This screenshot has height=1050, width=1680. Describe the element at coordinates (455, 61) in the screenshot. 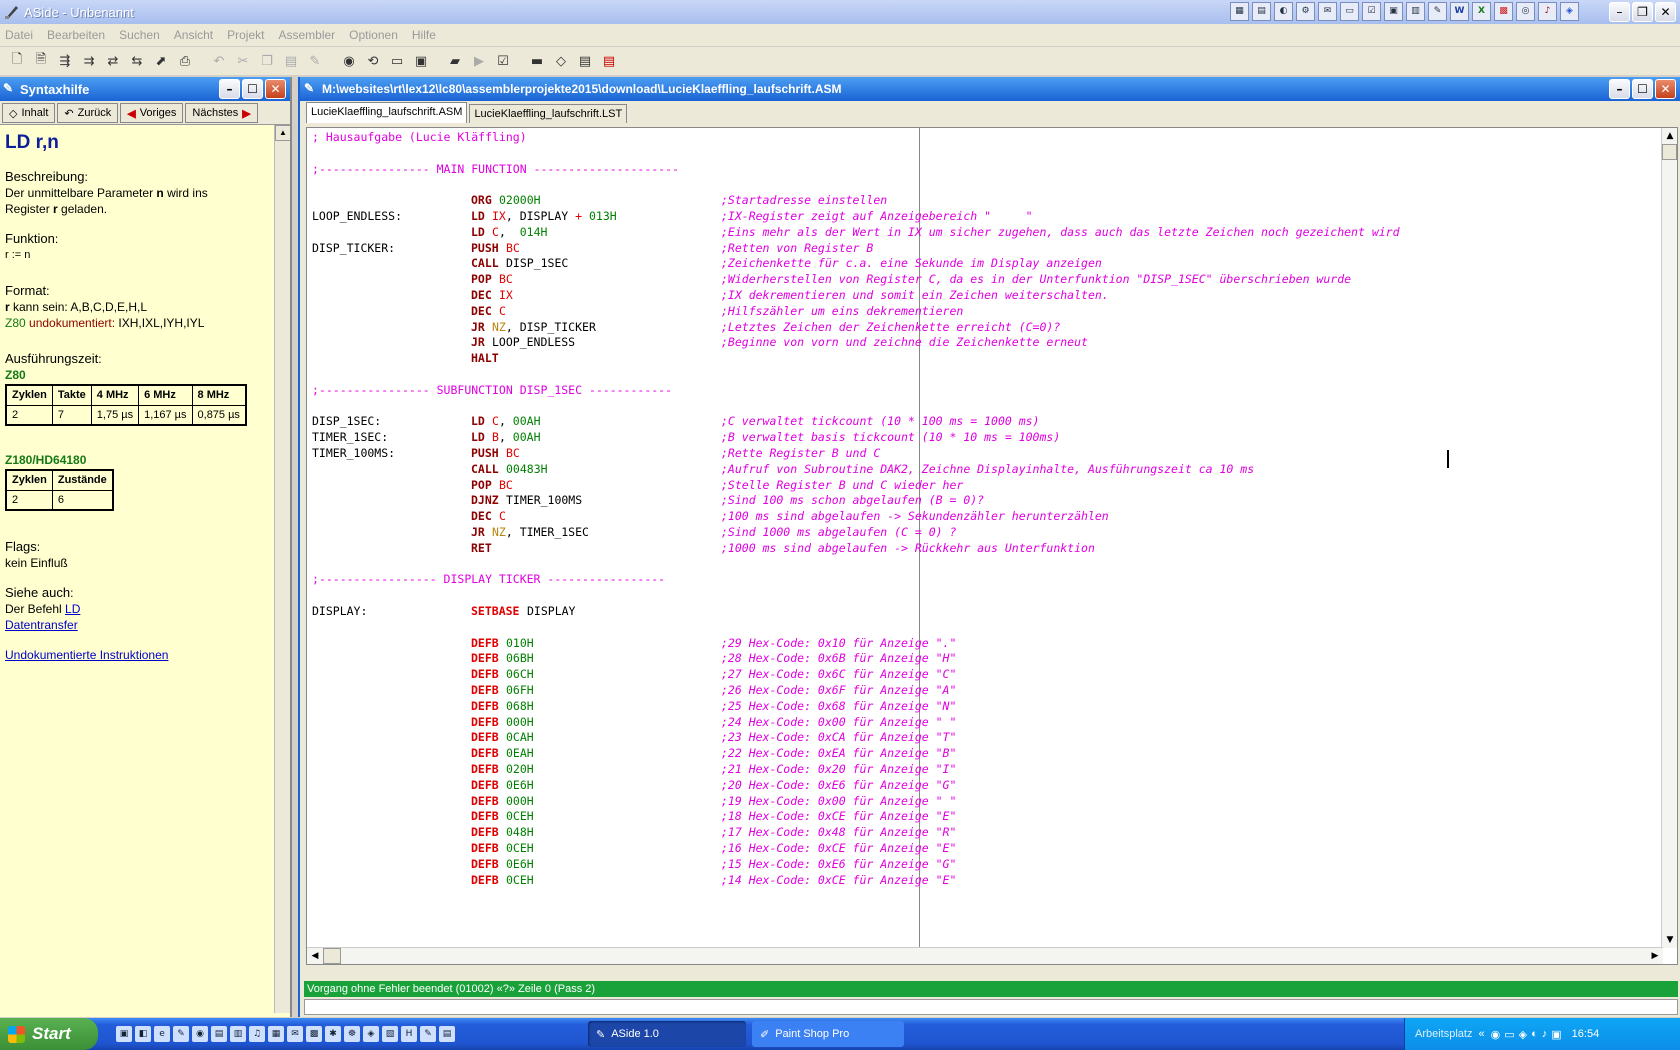

I see `folder-run-icon: ▰` at that location.